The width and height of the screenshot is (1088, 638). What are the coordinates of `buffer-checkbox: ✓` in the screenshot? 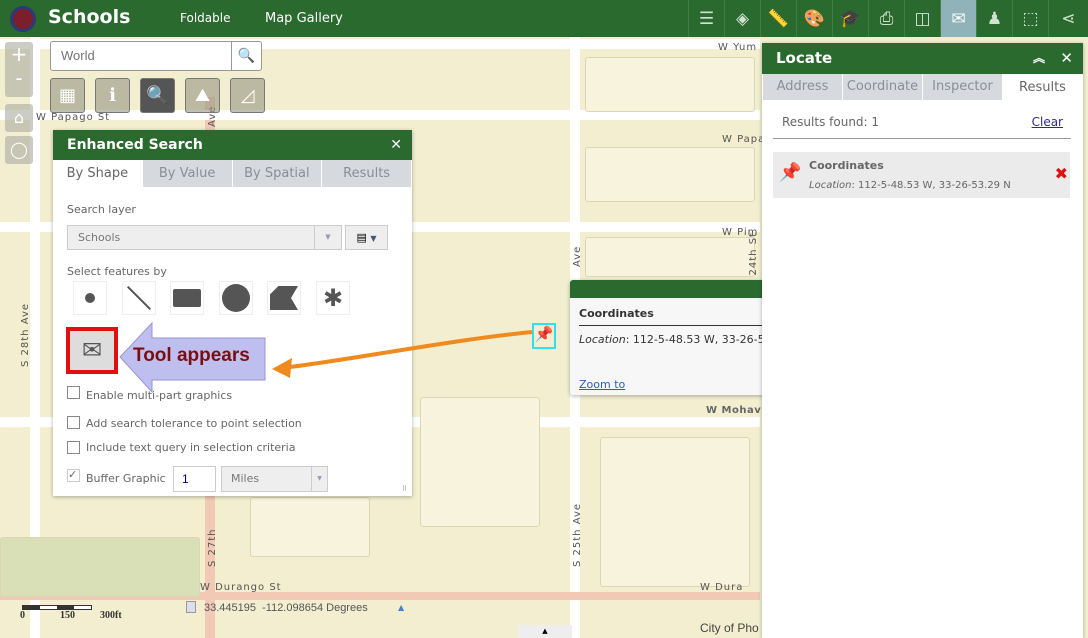 It's located at (73, 475).